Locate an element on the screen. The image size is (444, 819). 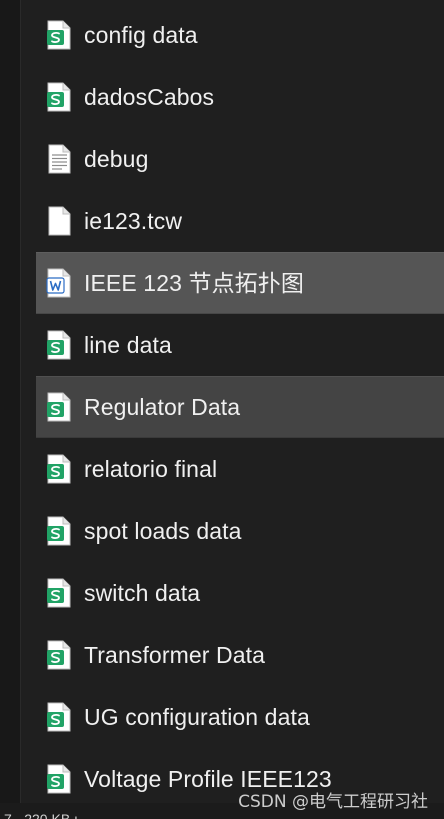
file-name: UG configuration data is located at coordinates (197, 717).